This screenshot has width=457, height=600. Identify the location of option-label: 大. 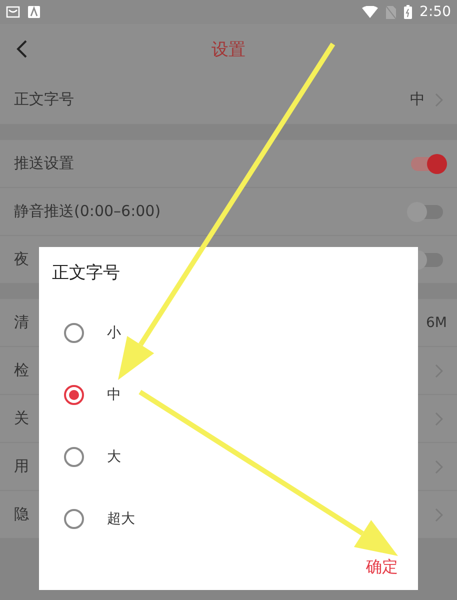
(114, 457).